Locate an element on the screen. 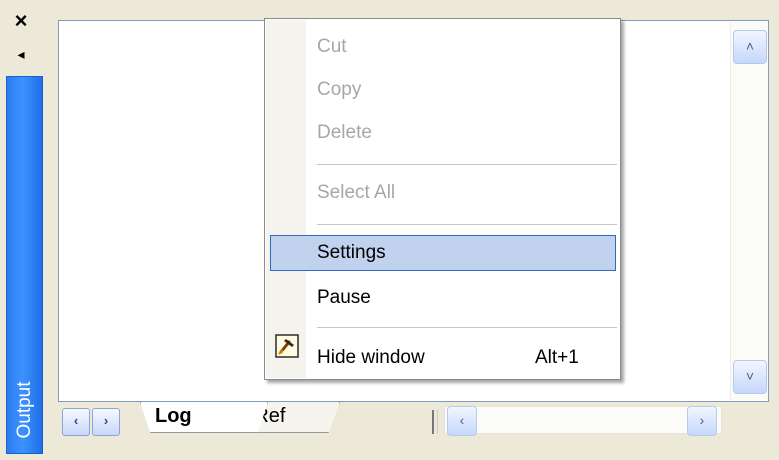 Image resolution: width=779 pixels, height=460 pixels. tab-next-icon: › is located at coordinates (106, 422).